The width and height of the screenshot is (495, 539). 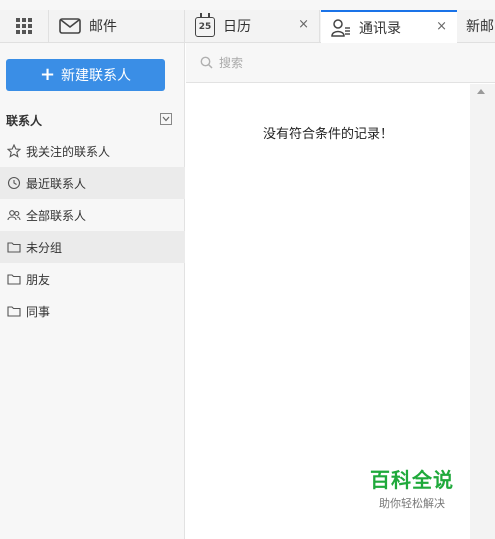 I want to click on empty-state-message: 没有符合条件的记录！, so click(x=327, y=134).